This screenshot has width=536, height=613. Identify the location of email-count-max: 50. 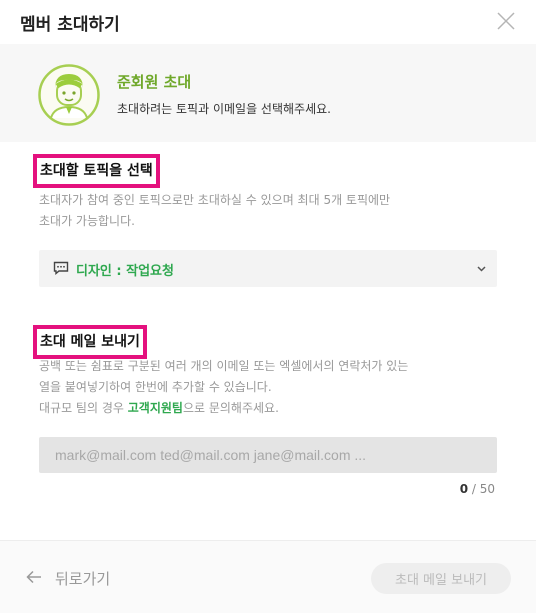
(487, 489).